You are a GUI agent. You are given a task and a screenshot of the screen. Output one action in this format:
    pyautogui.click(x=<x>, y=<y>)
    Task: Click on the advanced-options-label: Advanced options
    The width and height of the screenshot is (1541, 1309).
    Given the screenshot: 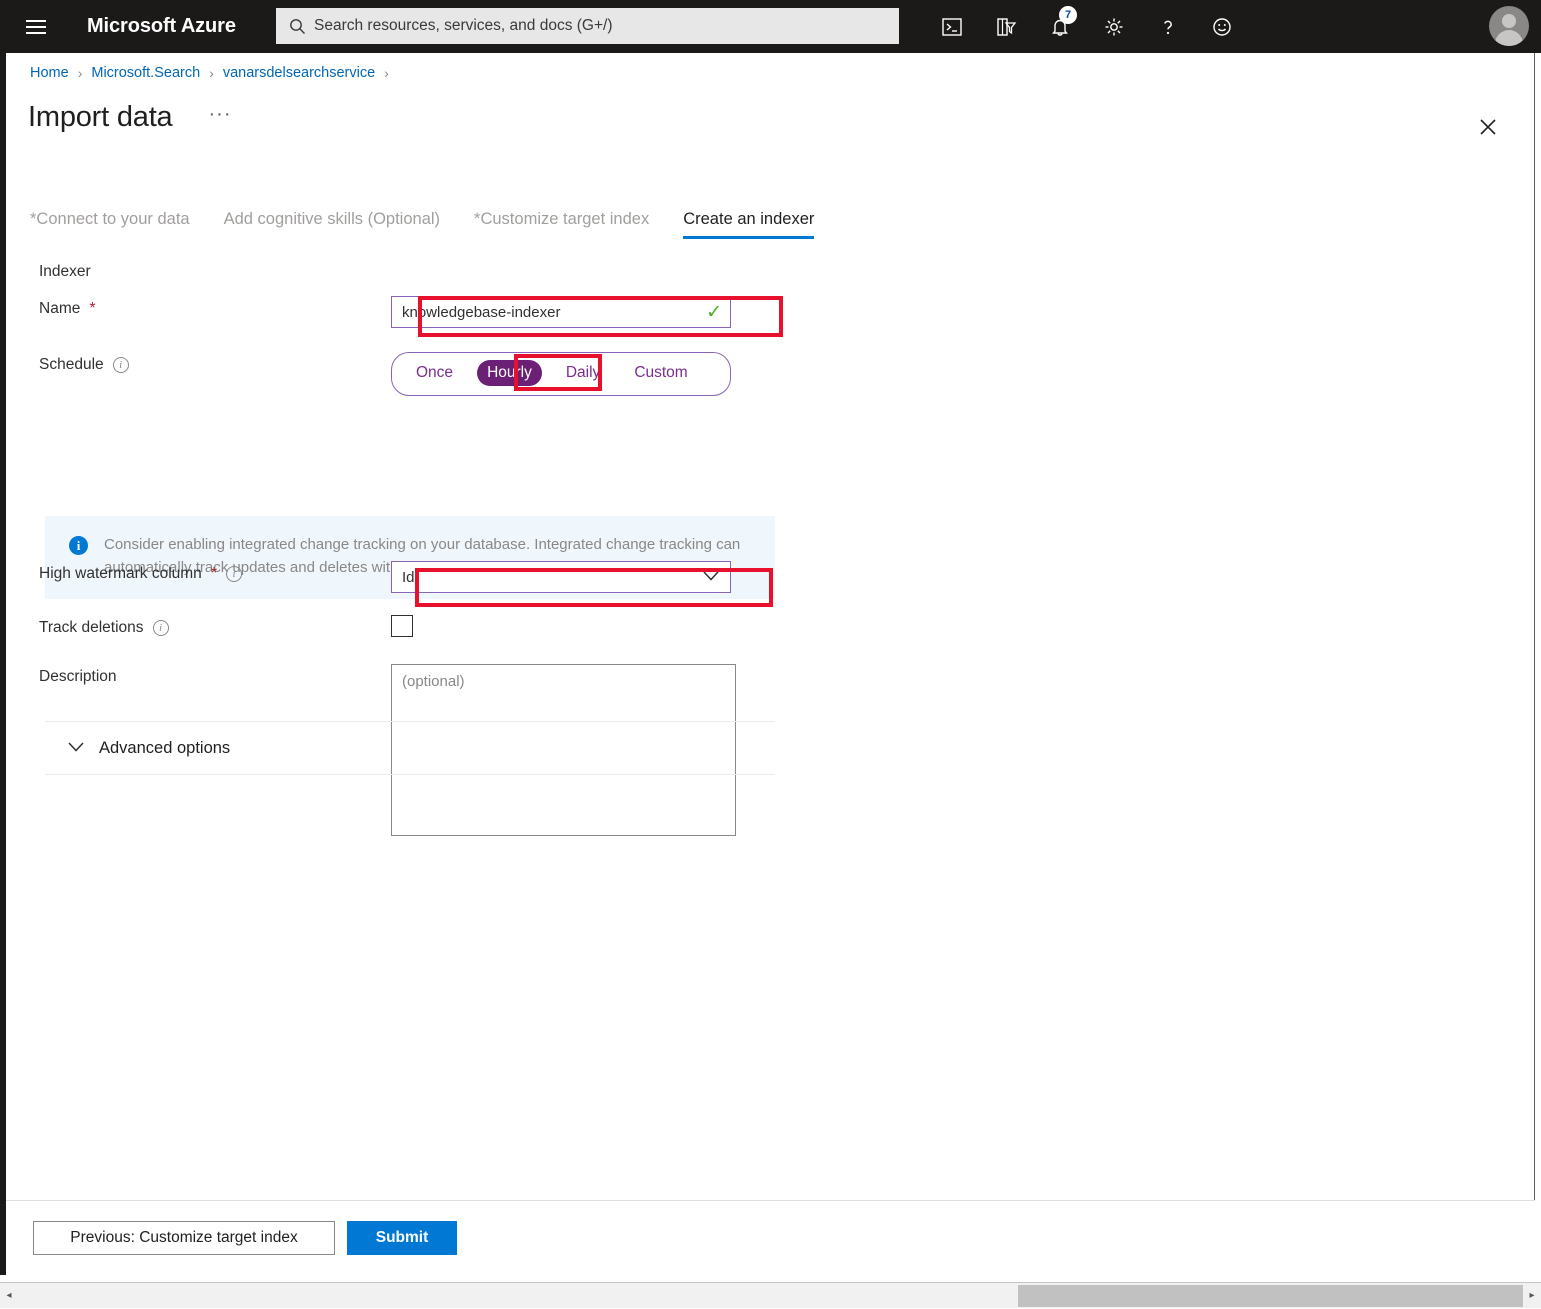 What is the action you would take?
    pyautogui.click(x=165, y=747)
    